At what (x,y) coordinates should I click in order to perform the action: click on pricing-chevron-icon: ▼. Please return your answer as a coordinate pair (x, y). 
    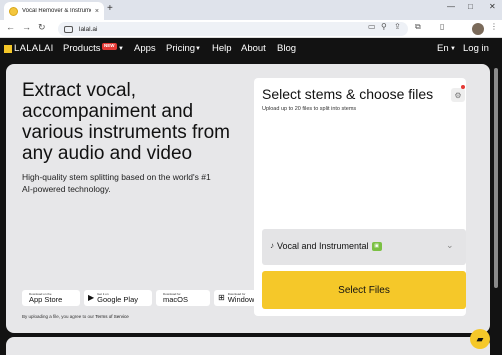
    Looking at the image, I should click on (198, 49).